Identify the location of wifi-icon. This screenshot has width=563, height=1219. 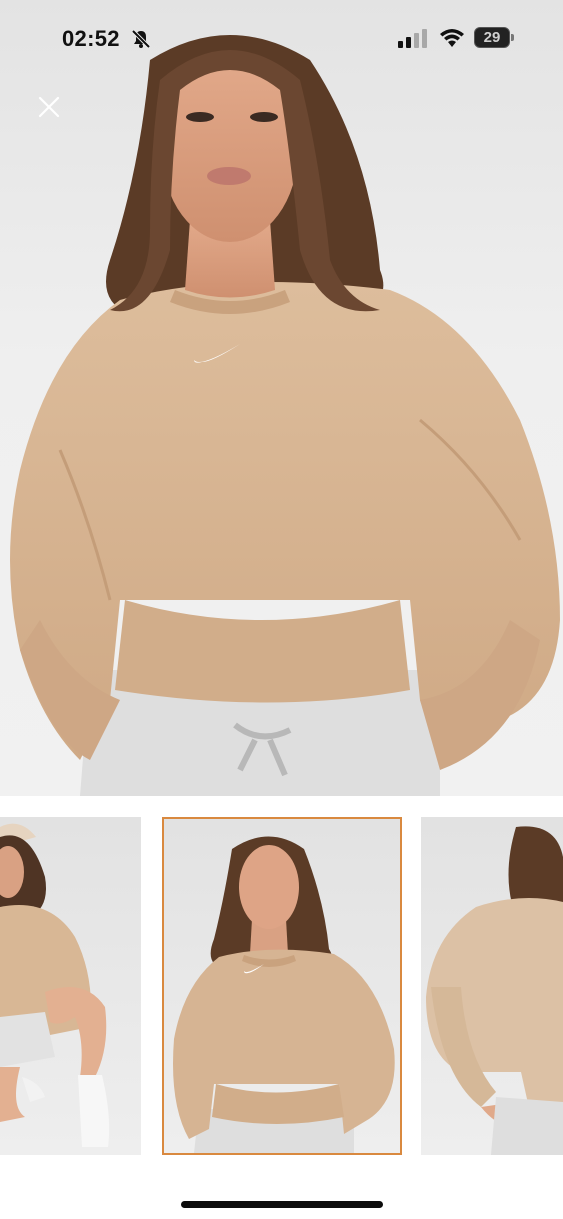
(452, 38).